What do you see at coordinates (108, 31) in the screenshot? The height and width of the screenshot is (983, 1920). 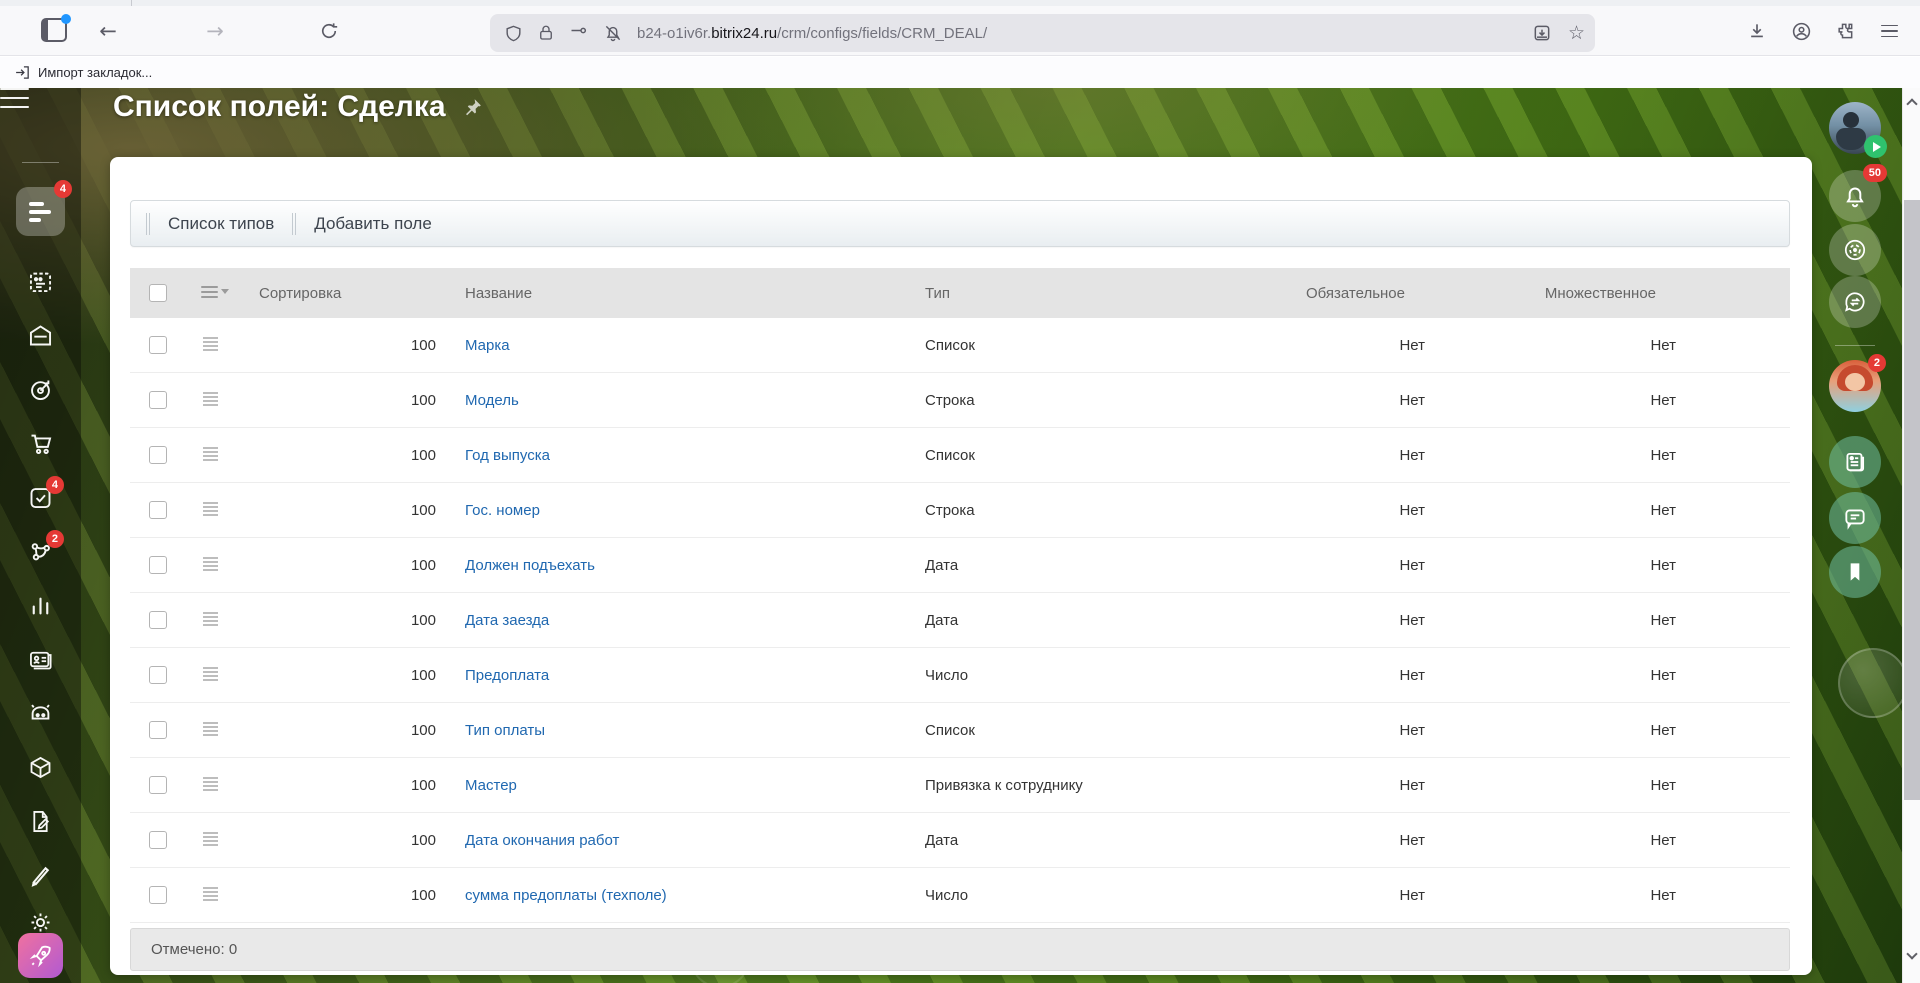 I see `back-button: ←` at bounding box center [108, 31].